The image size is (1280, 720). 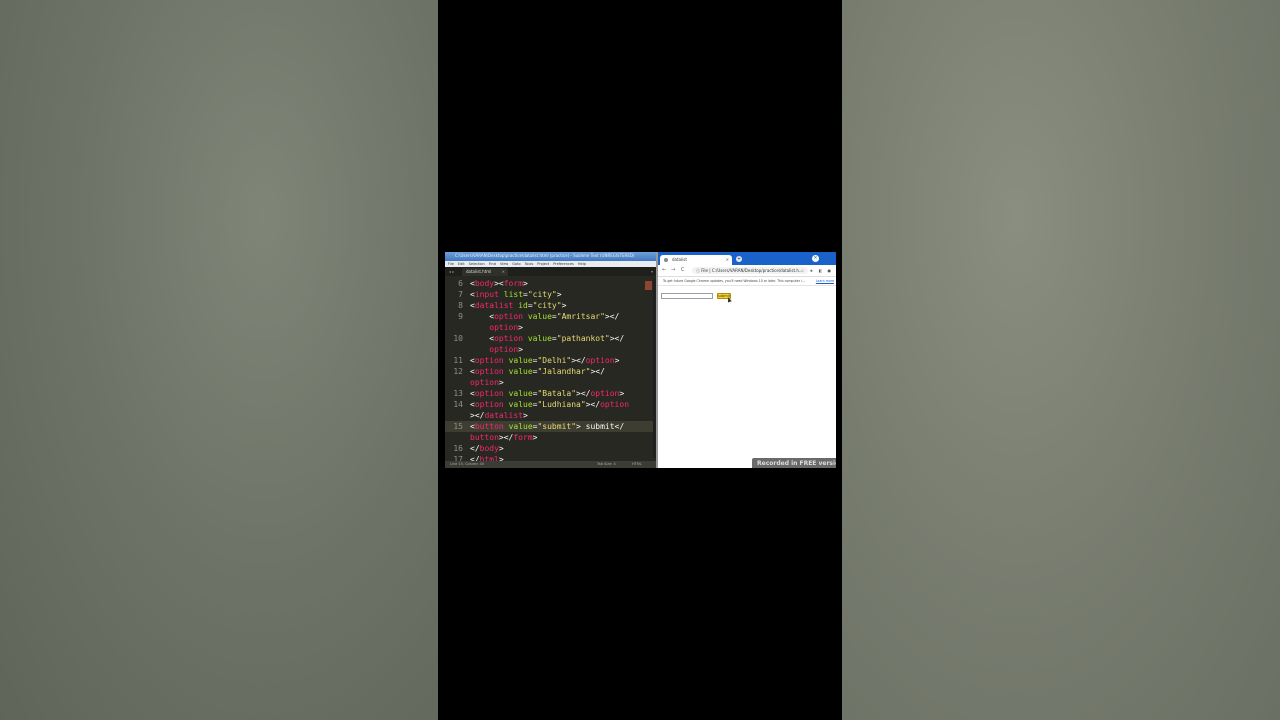 I want to click on status-tab-size: Tab Size: 4, so click(x=606, y=464).